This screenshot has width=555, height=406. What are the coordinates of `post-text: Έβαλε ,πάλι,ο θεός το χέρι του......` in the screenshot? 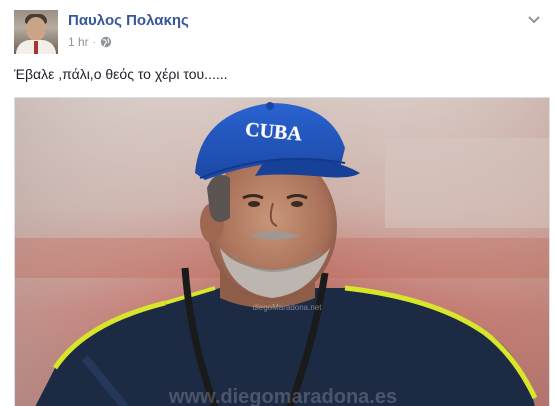 It's located at (121, 74).